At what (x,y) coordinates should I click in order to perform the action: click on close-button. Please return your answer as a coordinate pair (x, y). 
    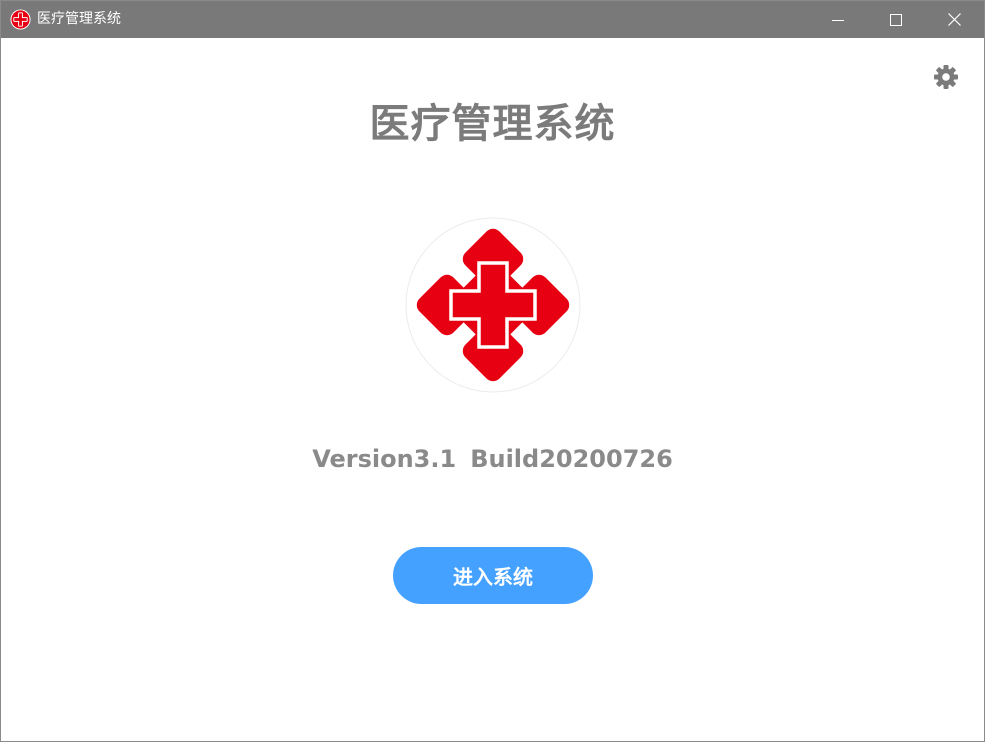
    Looking at the image, I should click on (954, 19).